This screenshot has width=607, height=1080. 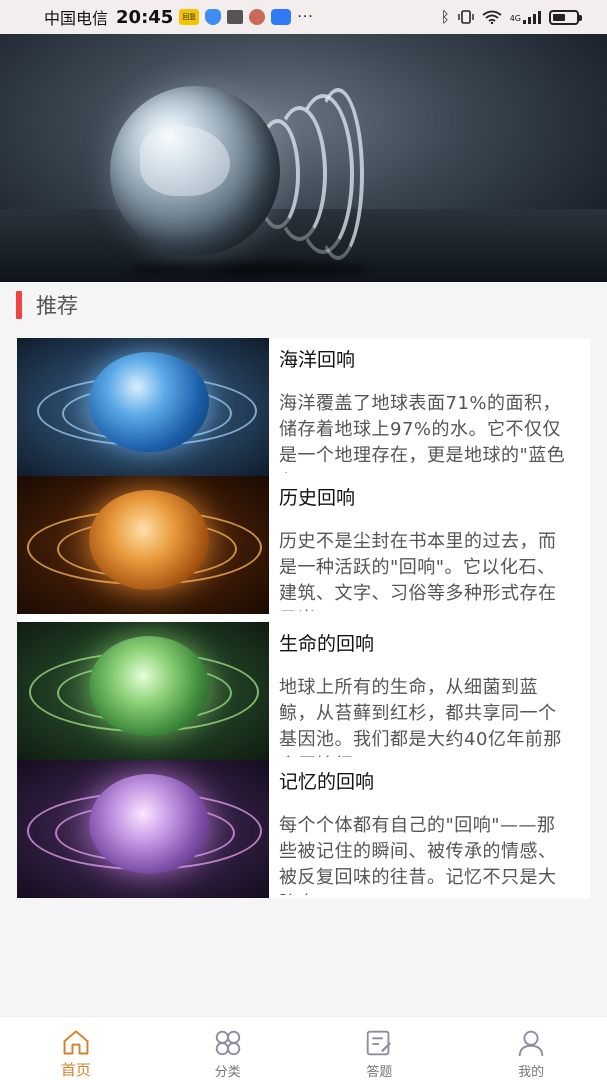 I want to click on wifi-icon, so click(x=492, y=17).